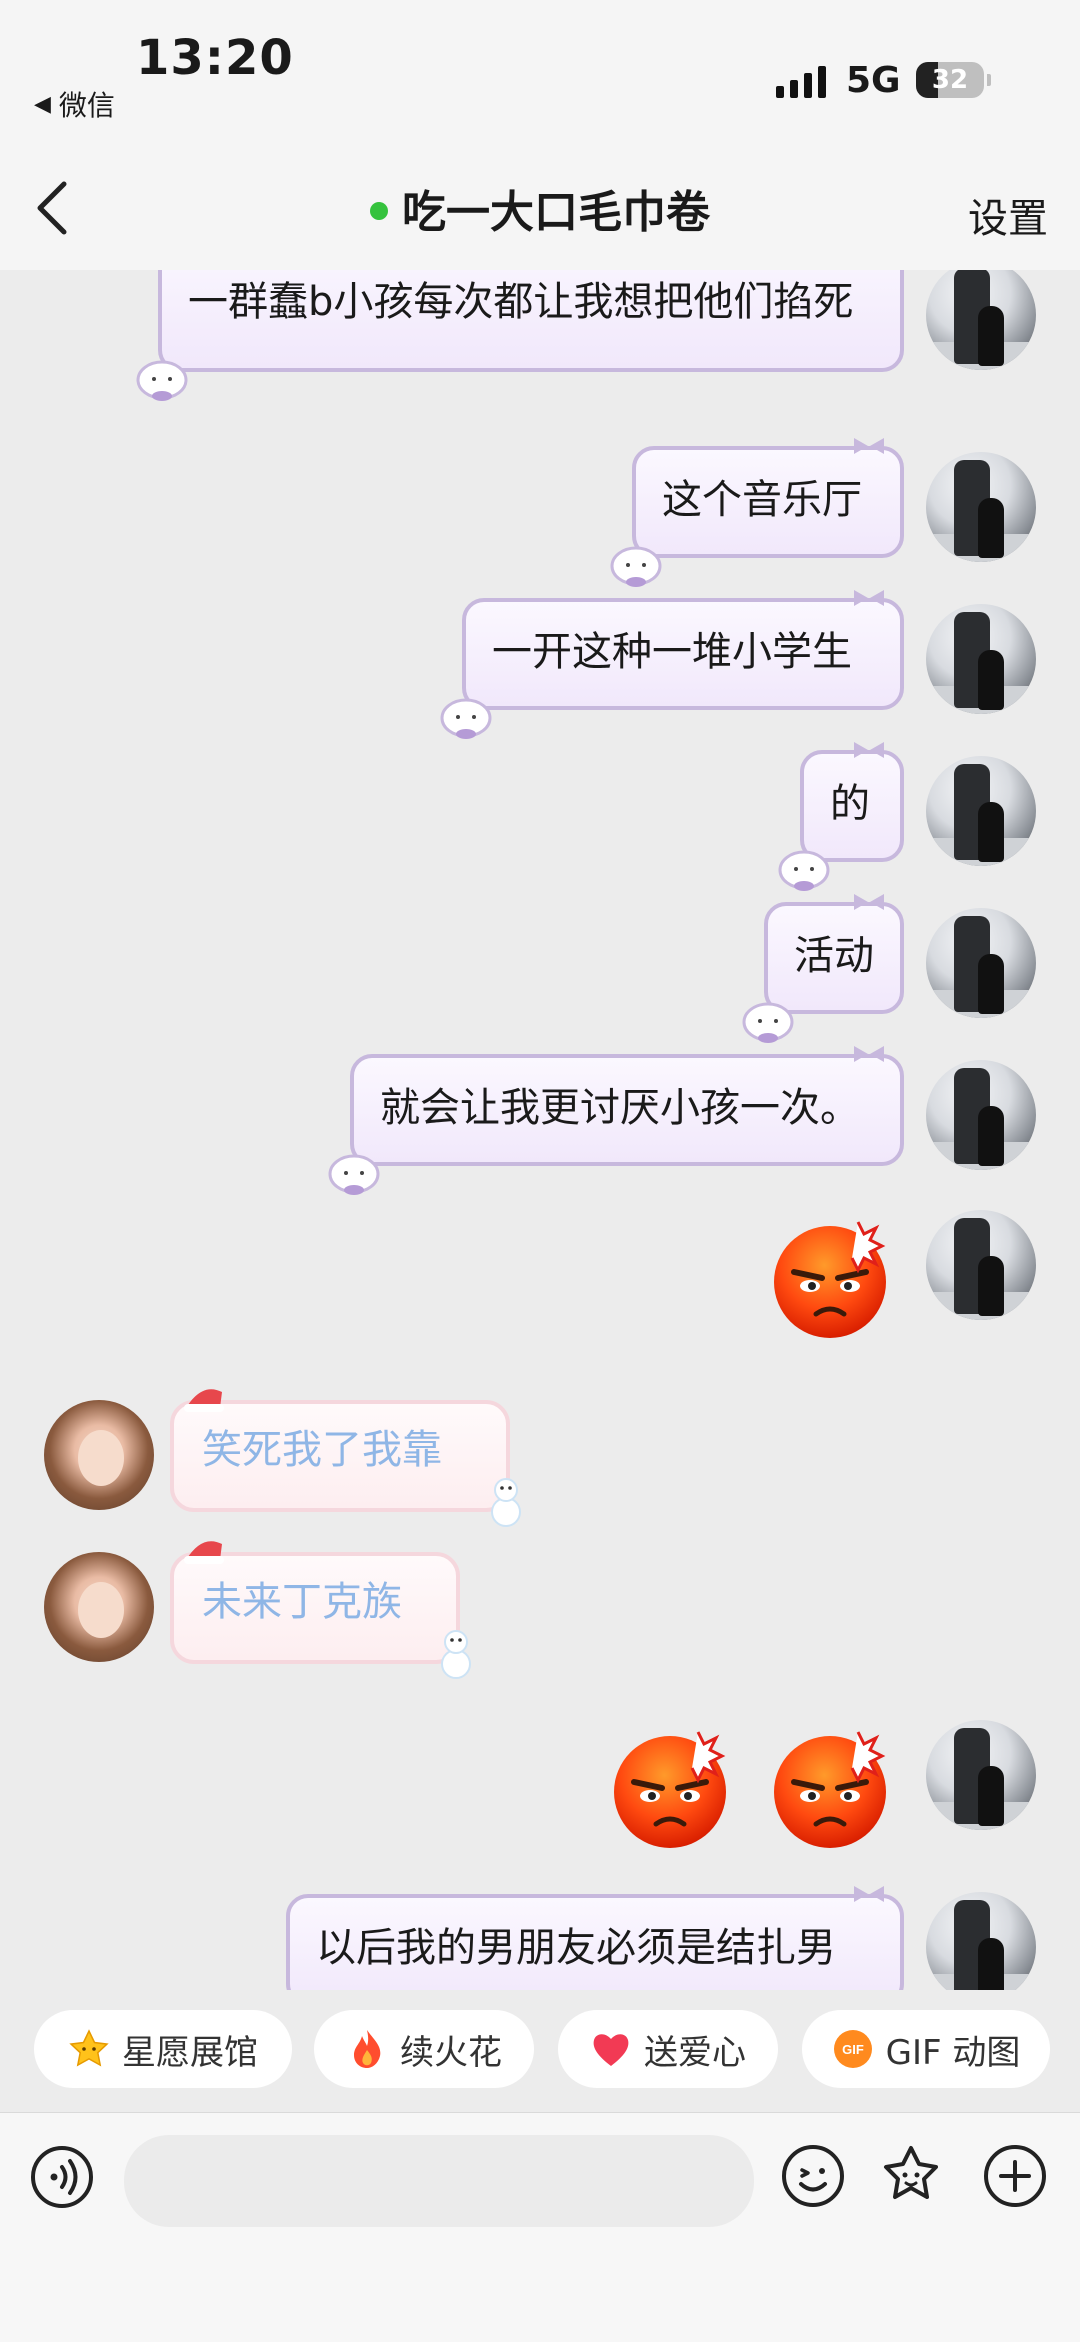 The height and width of the screenshot is (2342, 1080). I want to click on message-bubble: 活动, so click(823, 968).